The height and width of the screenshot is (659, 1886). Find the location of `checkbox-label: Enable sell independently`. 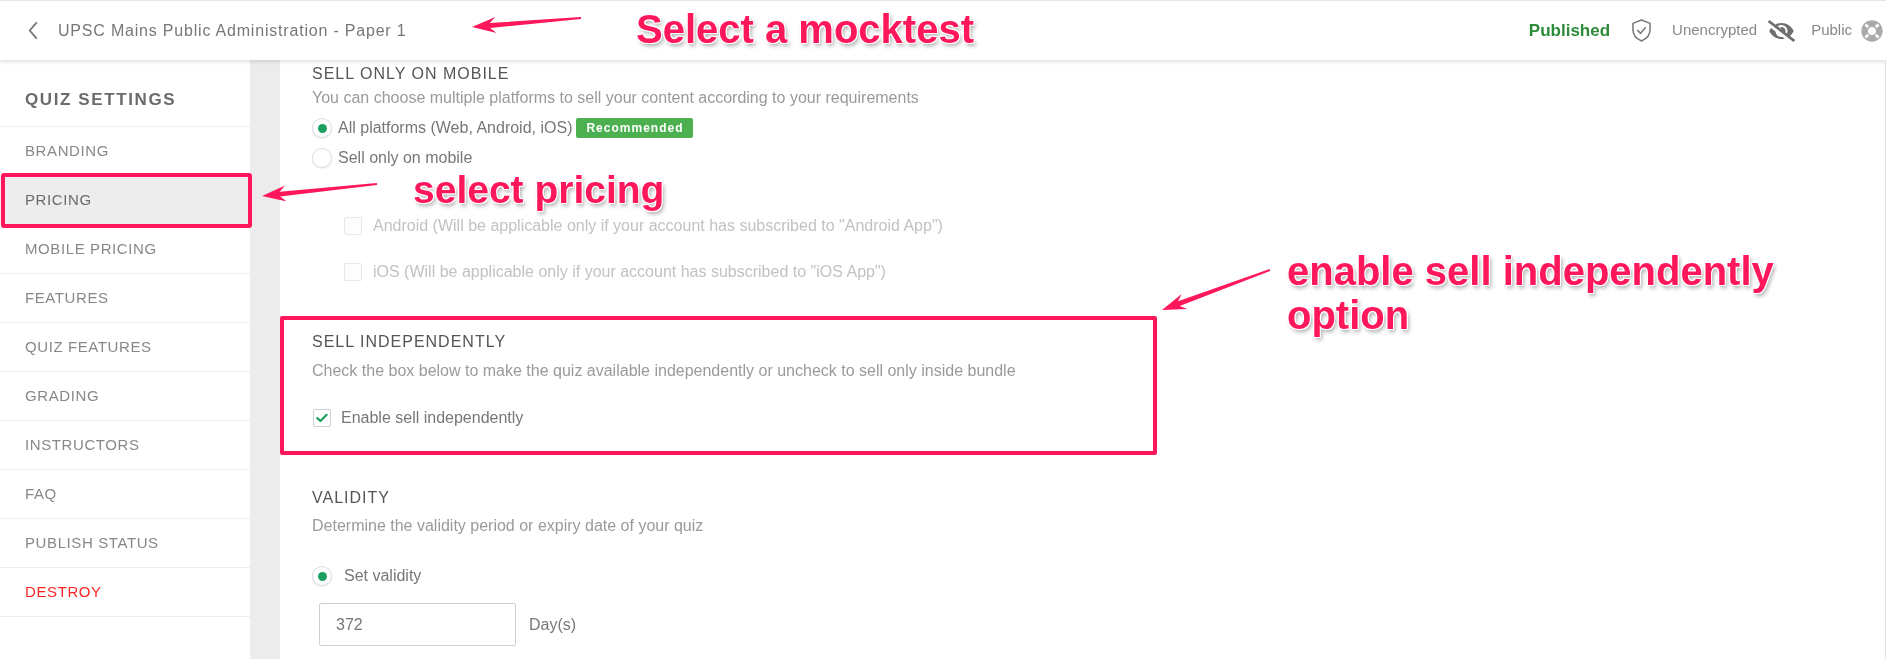

checkbox-label: Enable sell independently is located at coordinates (432, 418).